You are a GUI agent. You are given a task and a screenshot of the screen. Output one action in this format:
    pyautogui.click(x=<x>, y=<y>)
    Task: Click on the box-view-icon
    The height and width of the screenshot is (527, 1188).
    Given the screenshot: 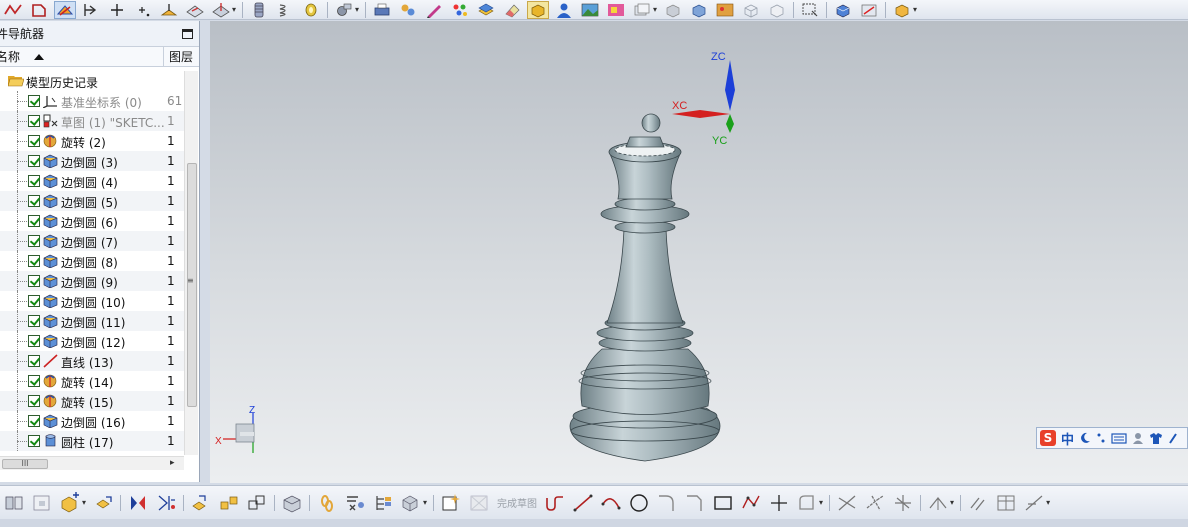 What is the action you would take?
    pyautogui.click(x=902, y=10)
    